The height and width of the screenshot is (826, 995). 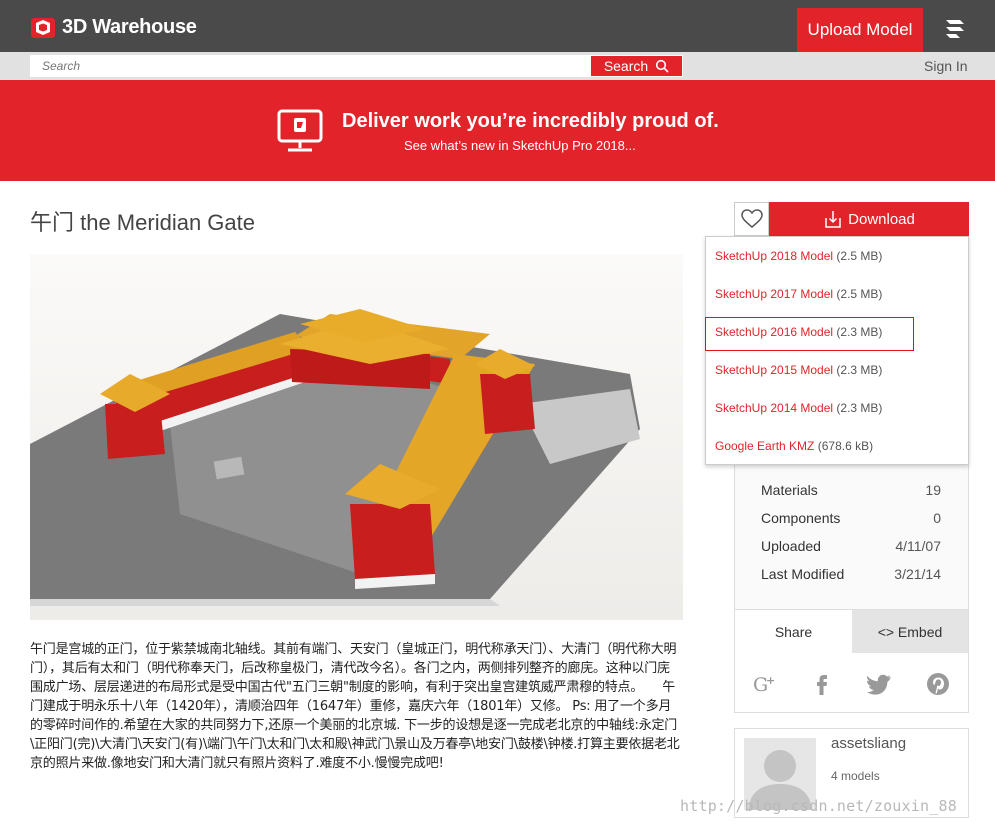 I want to click on stat-label: Materials, so click(x=789, y=490).